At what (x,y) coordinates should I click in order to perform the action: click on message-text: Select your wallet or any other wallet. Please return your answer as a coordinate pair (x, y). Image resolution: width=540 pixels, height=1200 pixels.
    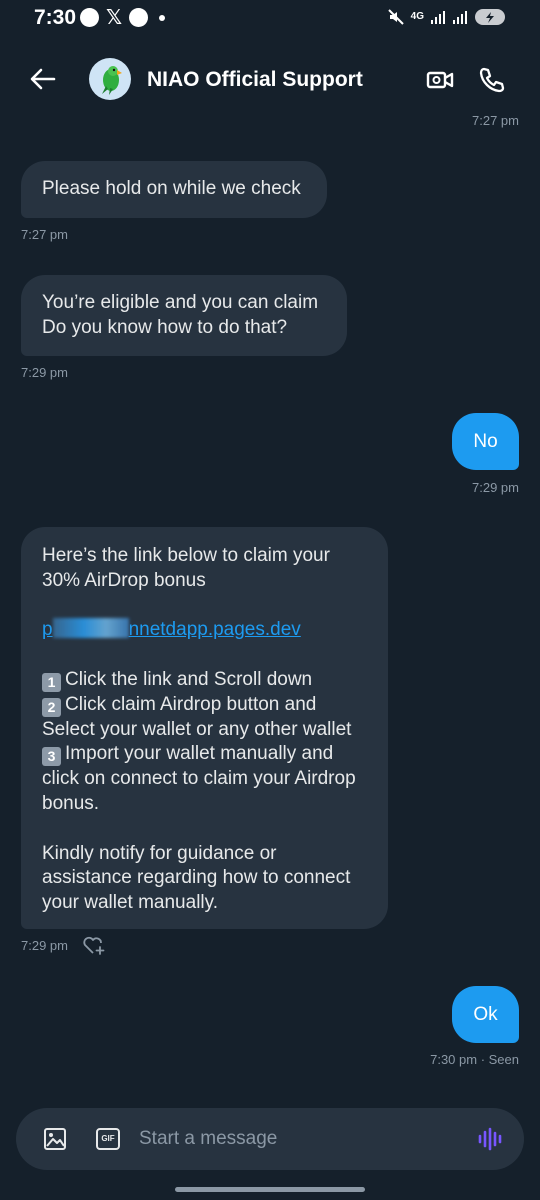
    Looking at the image, I should click on (197, 729).